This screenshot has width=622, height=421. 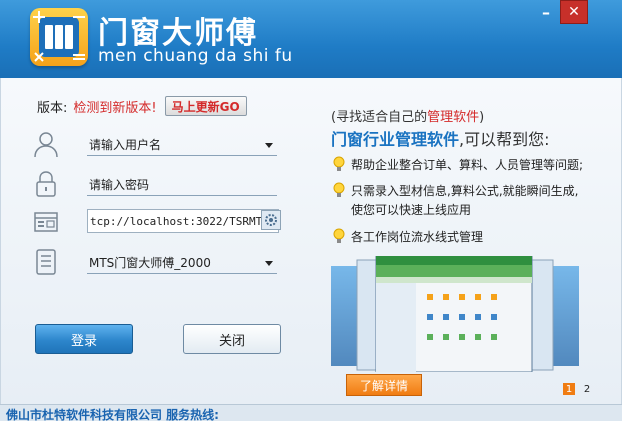 I want to click on version-label: 版本:, so click(x=52, y=108).